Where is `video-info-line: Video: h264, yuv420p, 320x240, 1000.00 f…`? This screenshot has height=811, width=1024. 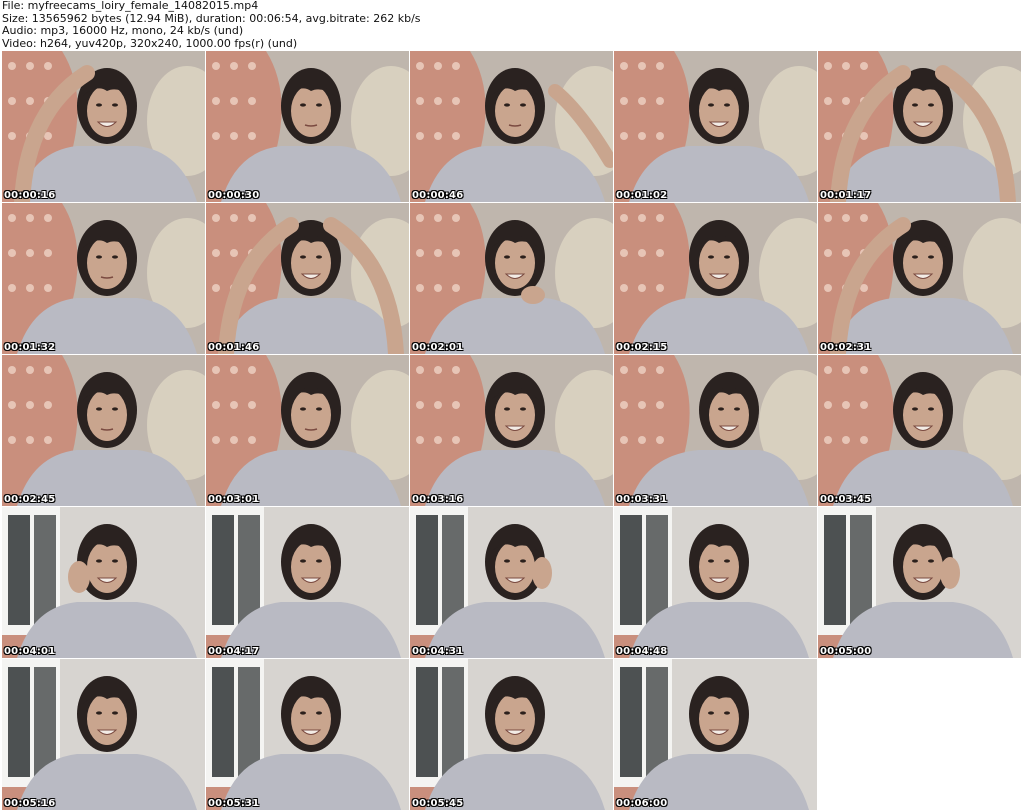
video-info-line: Video: h264, yuv420p, 320x240, 1000.00 f… is located at coordinates (150, 43).